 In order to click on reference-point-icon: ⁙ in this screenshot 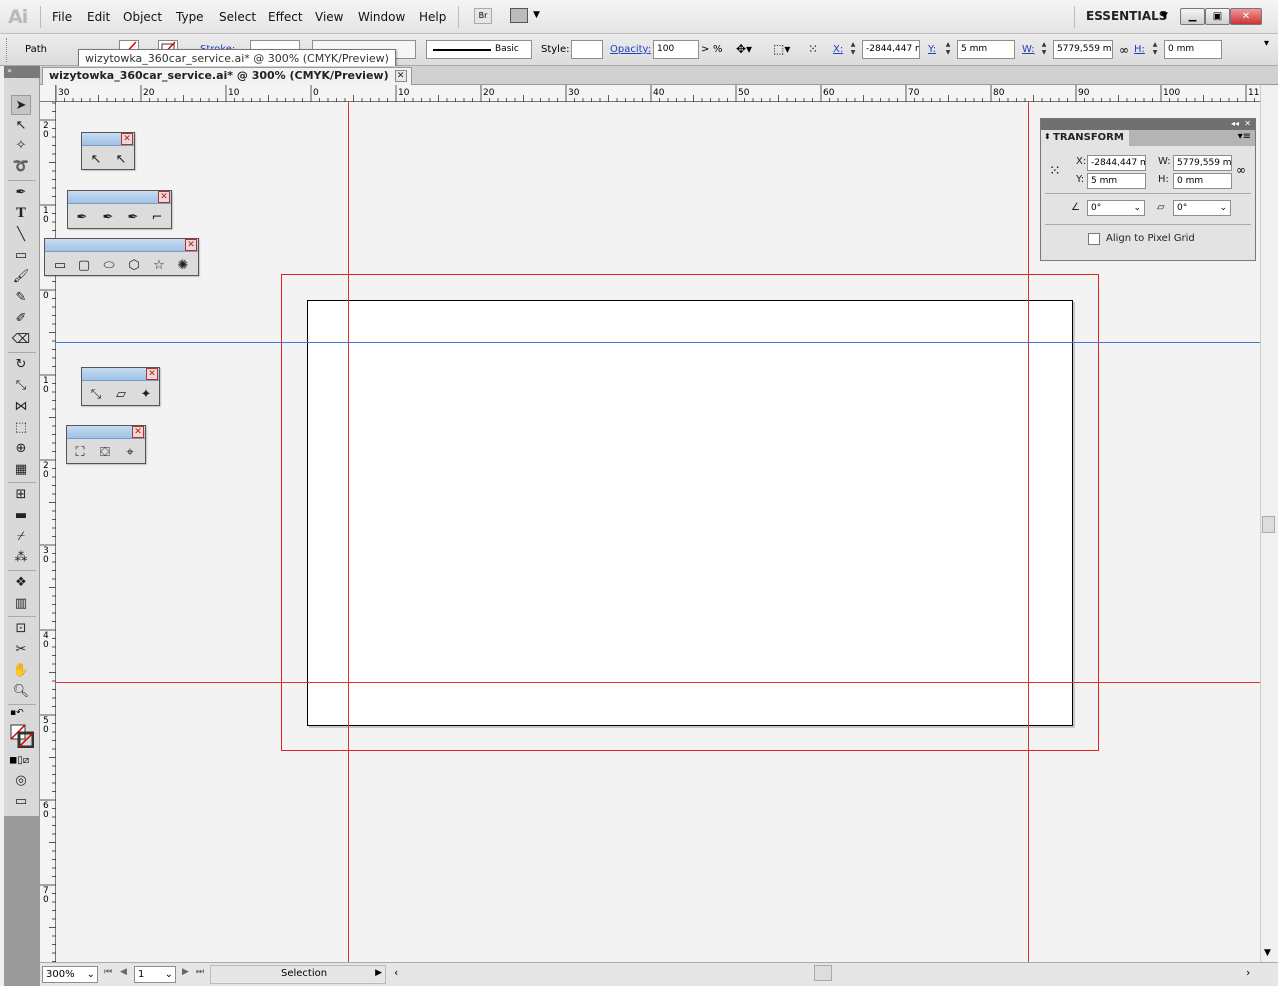, I will do `click(818, 50)`.